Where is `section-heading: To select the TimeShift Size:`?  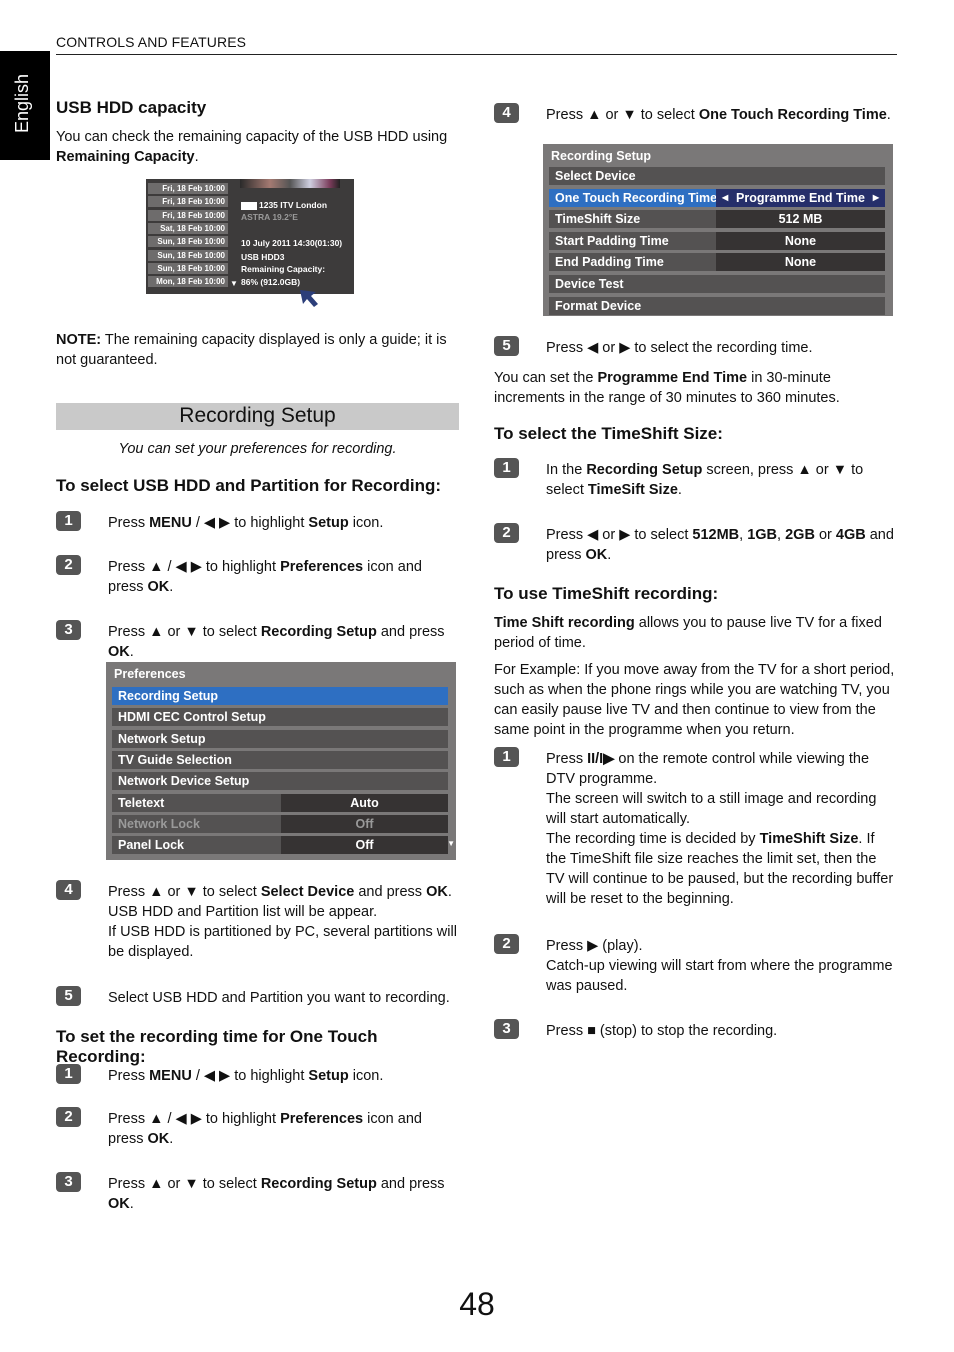 section-heading: To select the TimeShift Size: is located at coordinates (608, 433).